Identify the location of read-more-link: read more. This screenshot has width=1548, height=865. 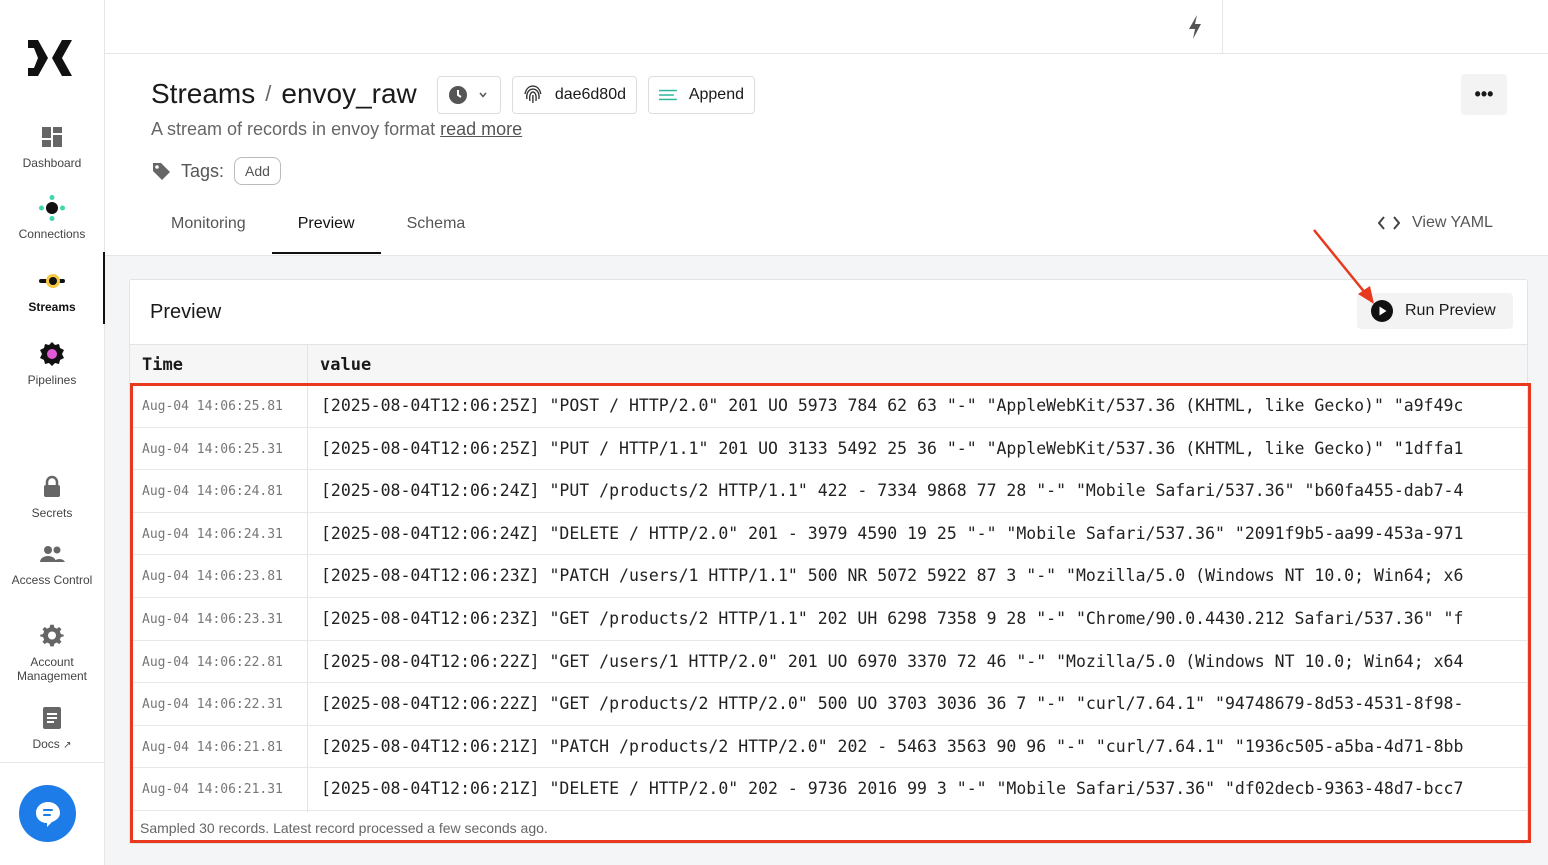
(481, 129).